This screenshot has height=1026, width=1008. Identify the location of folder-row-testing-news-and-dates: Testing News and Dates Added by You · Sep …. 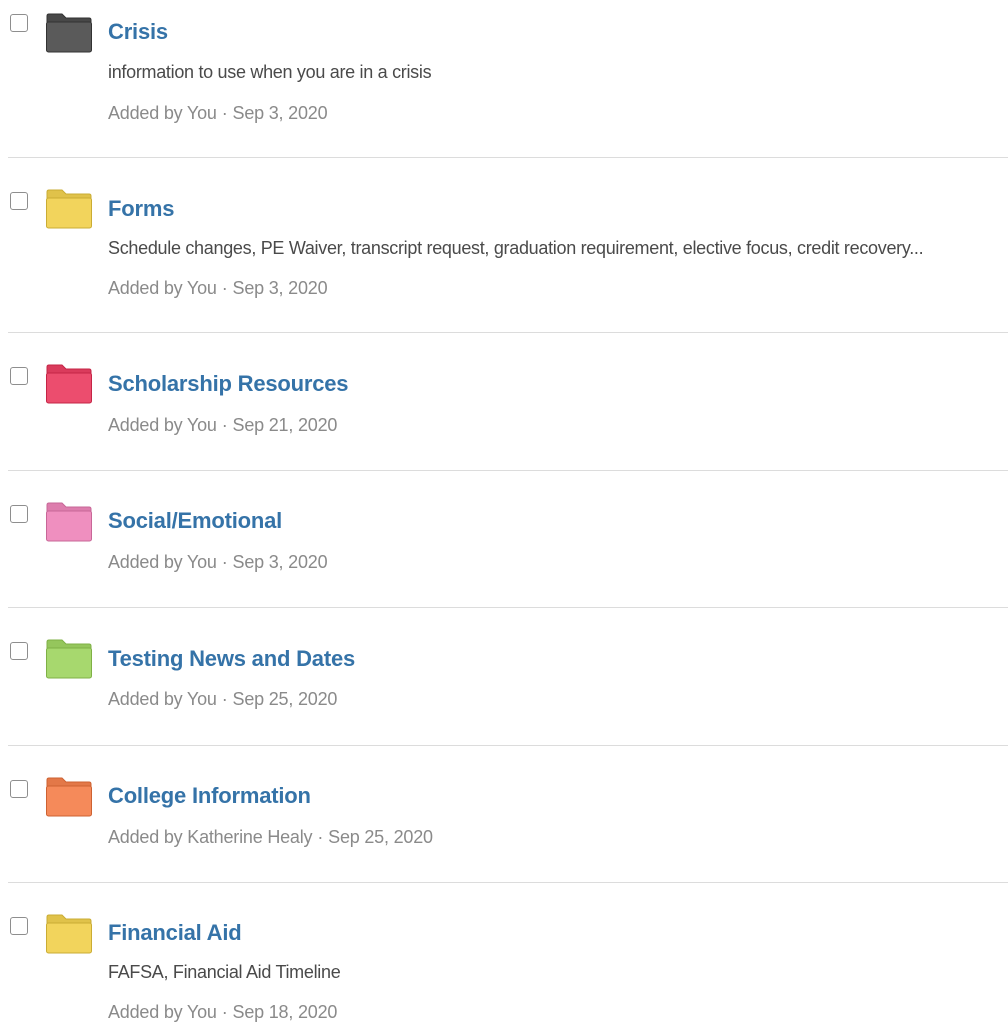
(504, 677).